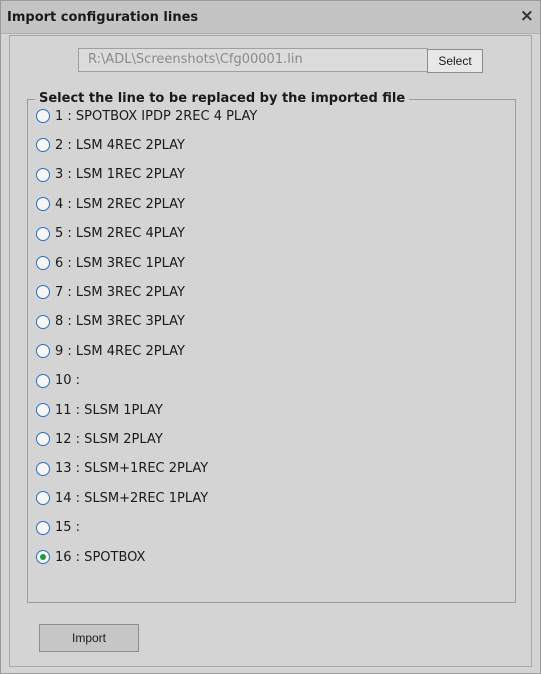  What do you see at coordinates (100, 557) in the screenshot?
I see `radio-option-label: 16 : SPOTBOX` at bounding box center [100, 557].